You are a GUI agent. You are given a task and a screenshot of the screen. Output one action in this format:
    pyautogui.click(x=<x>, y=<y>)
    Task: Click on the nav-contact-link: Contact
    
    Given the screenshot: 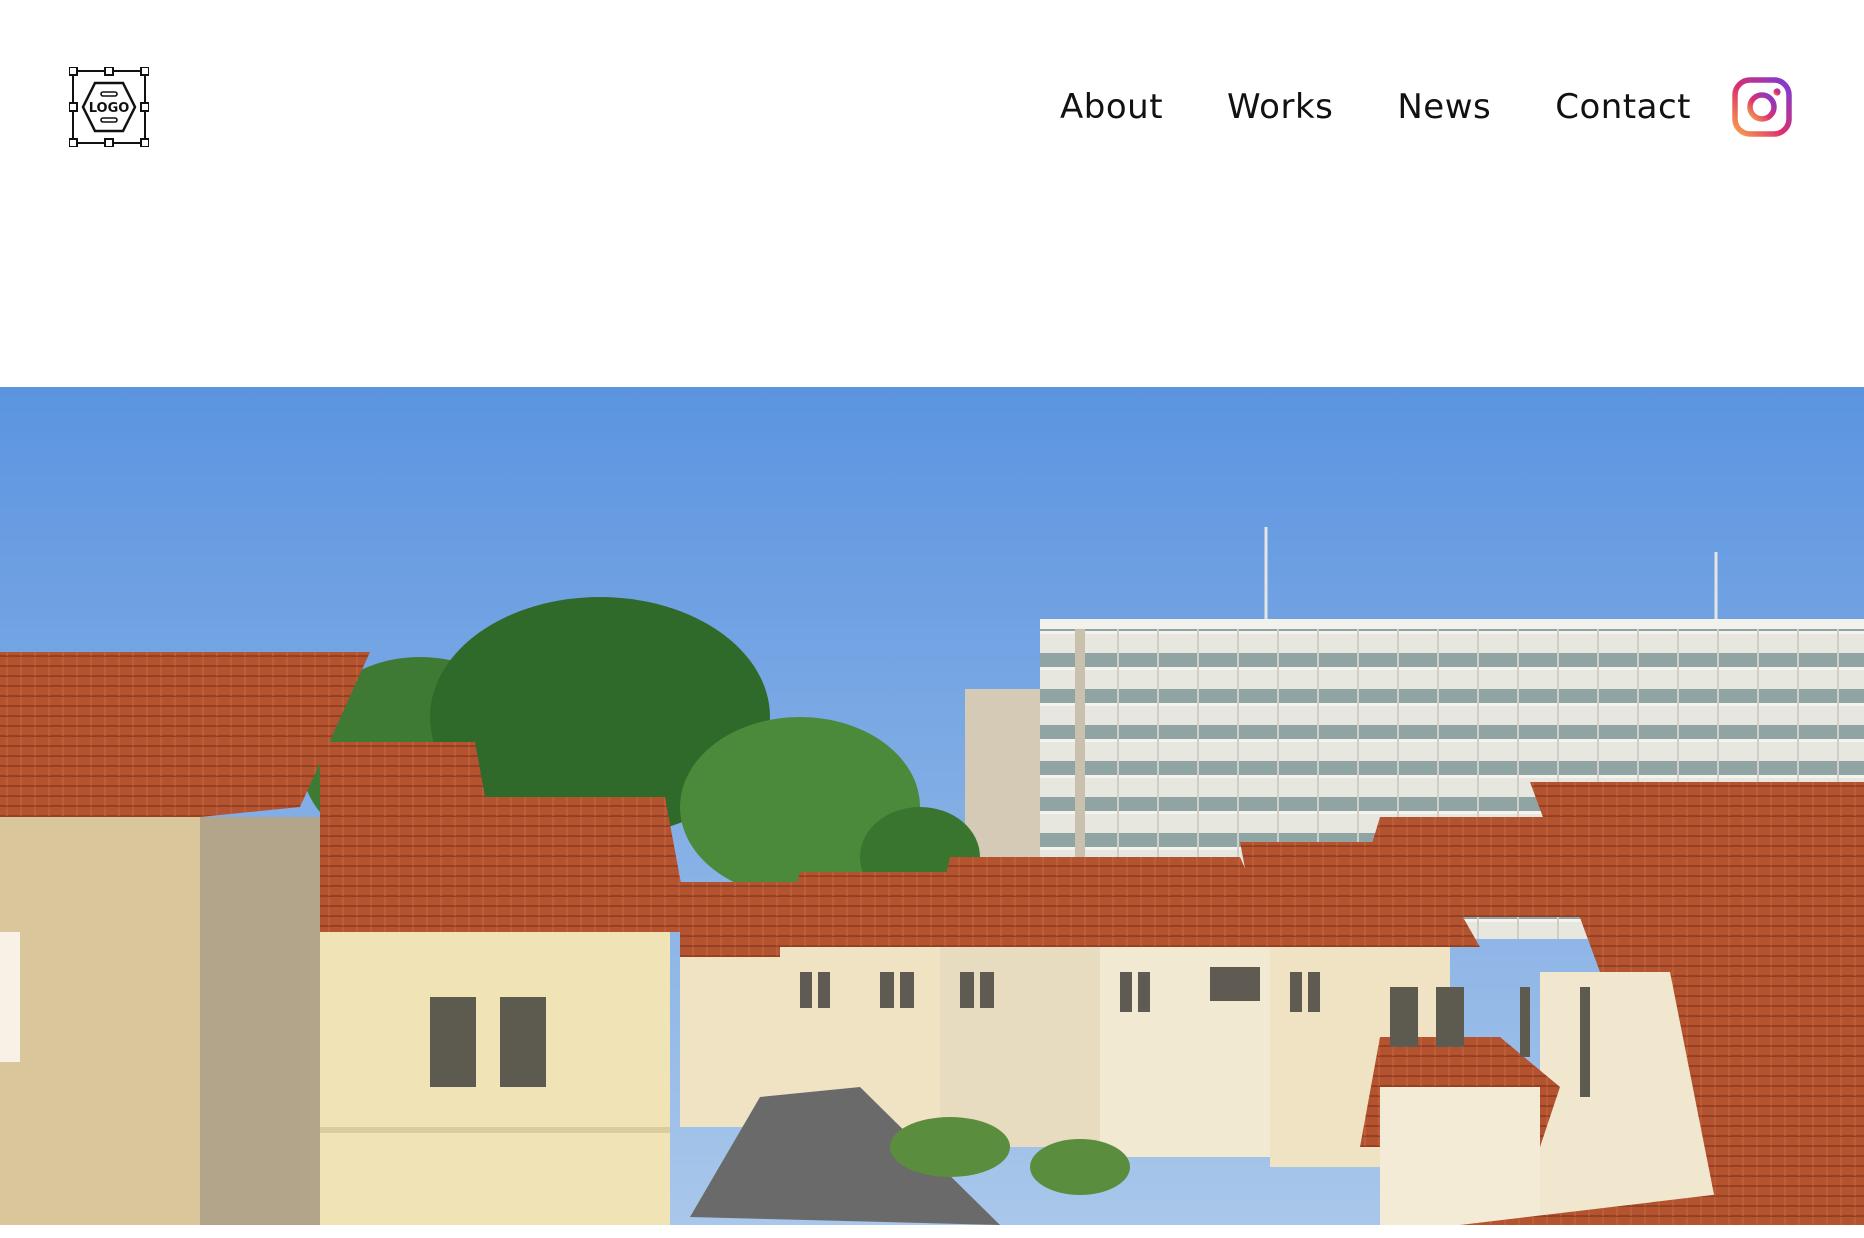 What is the action you would take?
    pyautogui.click(x=1623, y=107)
    